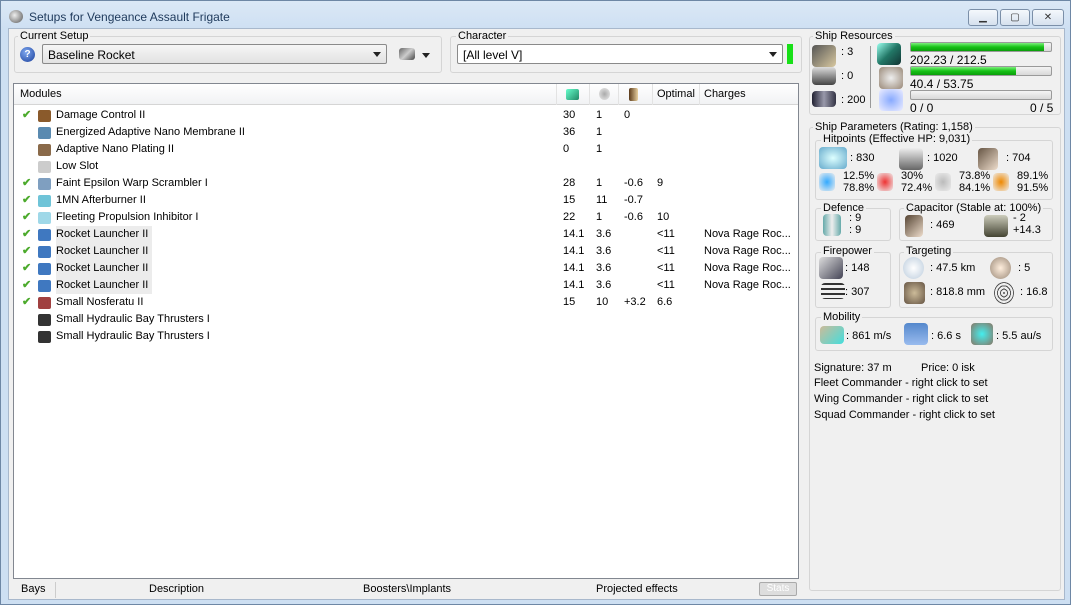  What do you see at coordinates (602, 302) in the screenshot?
I see `module-powergrid: 10` at bounding box center [602, 302].